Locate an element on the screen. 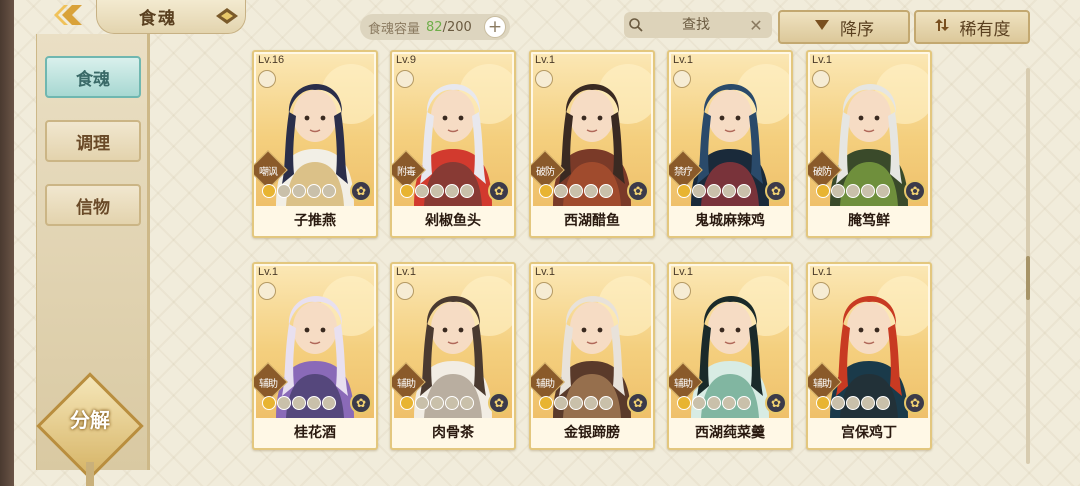 The height and width of the screenshot is (486, 1080). close-icon: ✕ is located at coordinates (756, 25).